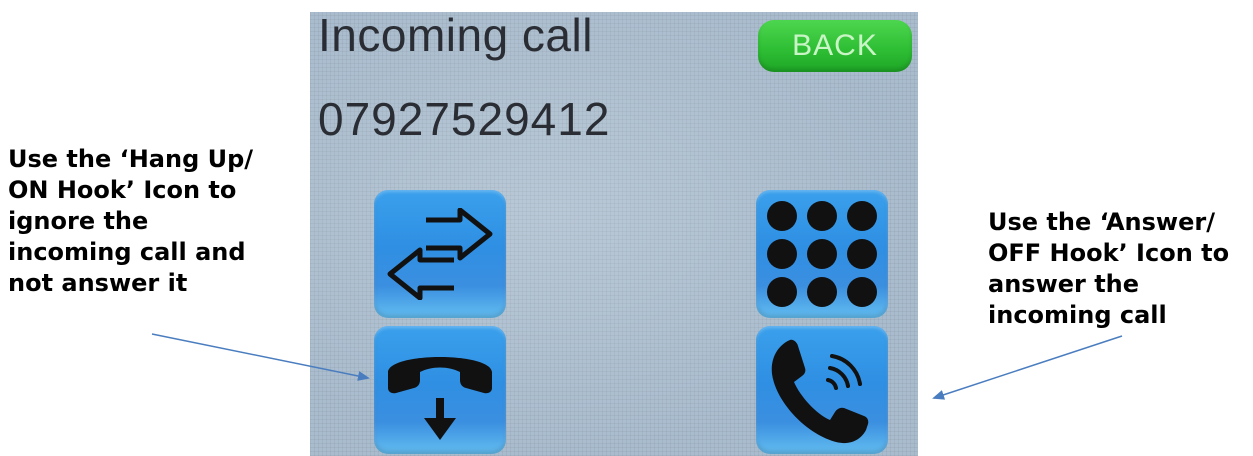  Describe the element at coordinates (1027, 367) in the screenshot. I see `answer-pointer-arrow` at that location.